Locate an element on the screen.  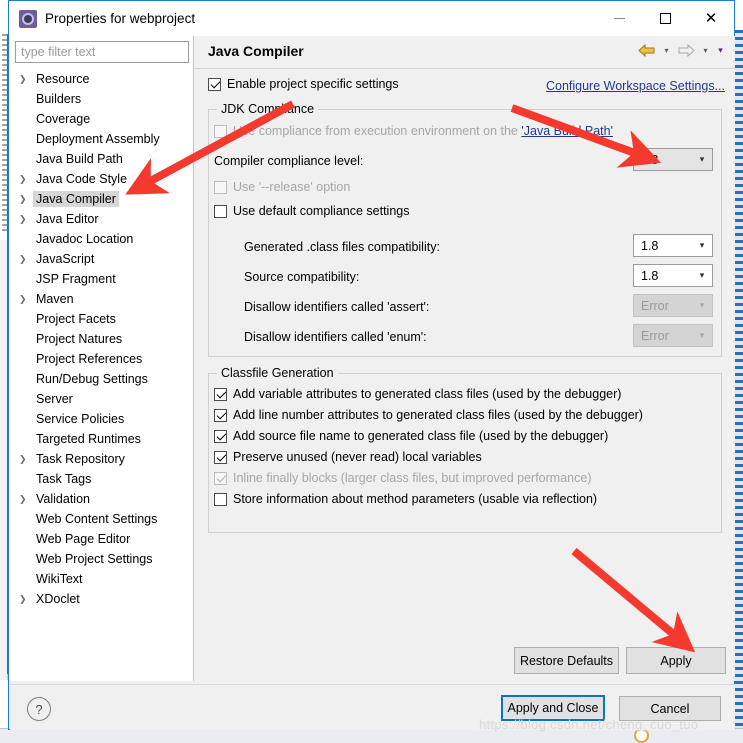
sidebar-item-label: Builders is located at coordinates (59, 99).